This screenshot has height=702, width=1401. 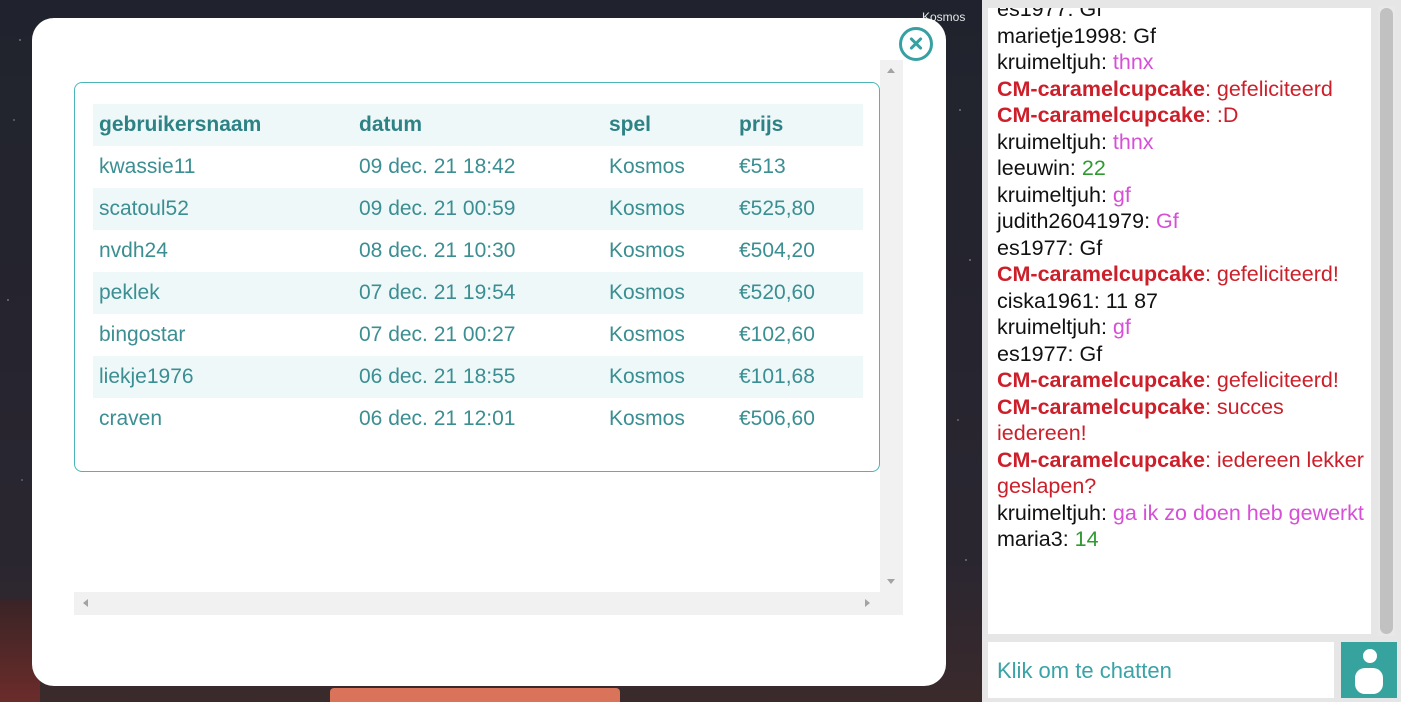 I want to click on chat-username: marietje1998, so click(x=1059, y=36).